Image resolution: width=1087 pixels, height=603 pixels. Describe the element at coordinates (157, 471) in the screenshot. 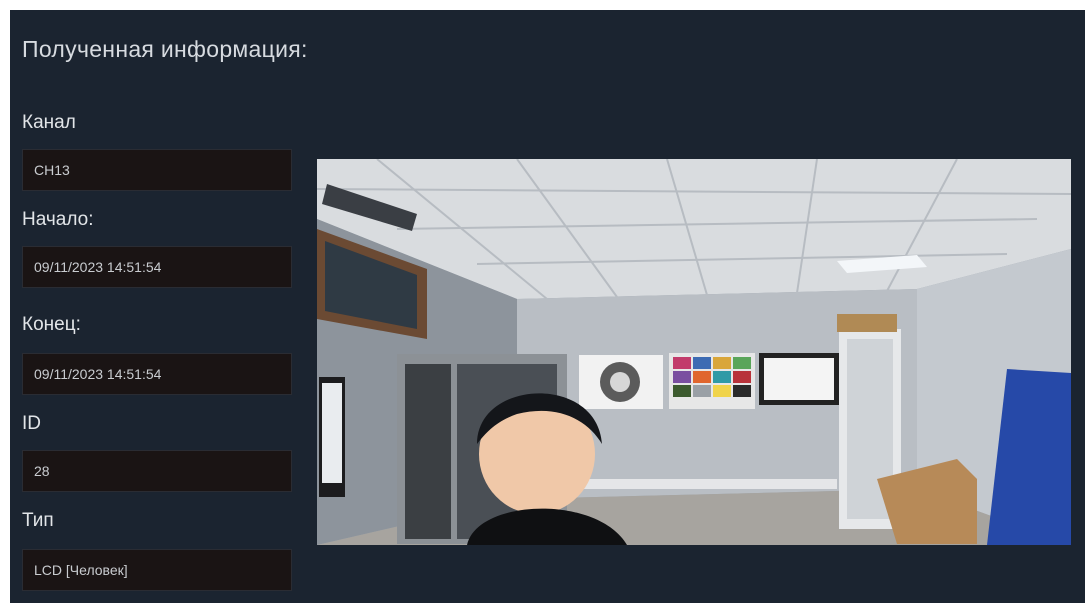

I see `id-field: 28` at that location.